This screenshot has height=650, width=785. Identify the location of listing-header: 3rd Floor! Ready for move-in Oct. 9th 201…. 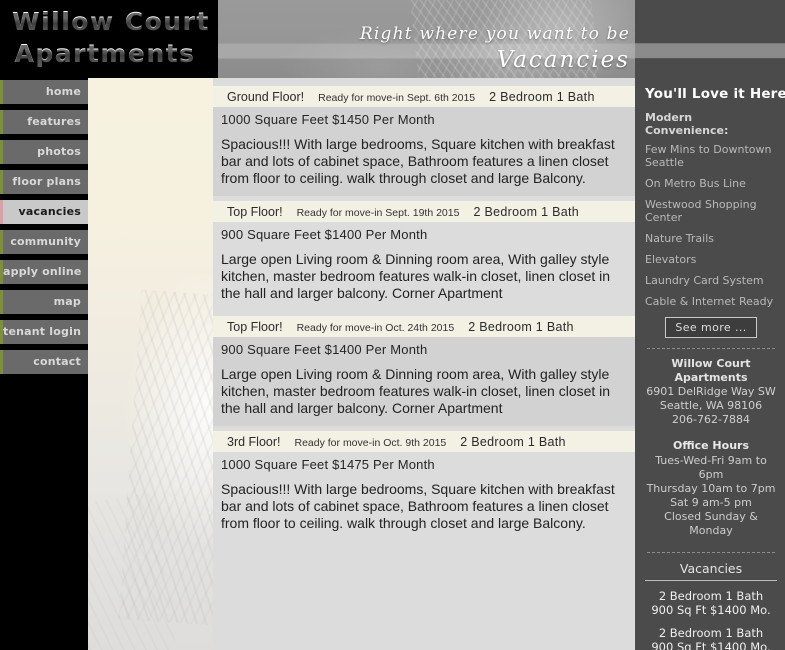
(424, 441).